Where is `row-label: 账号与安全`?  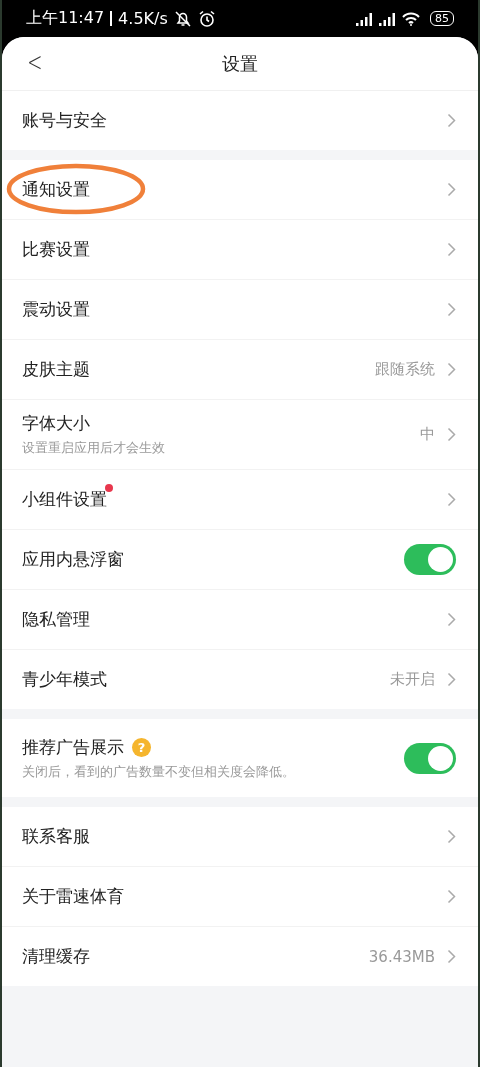
row-label: 账号与安全 is located at coordinates (64, 120).